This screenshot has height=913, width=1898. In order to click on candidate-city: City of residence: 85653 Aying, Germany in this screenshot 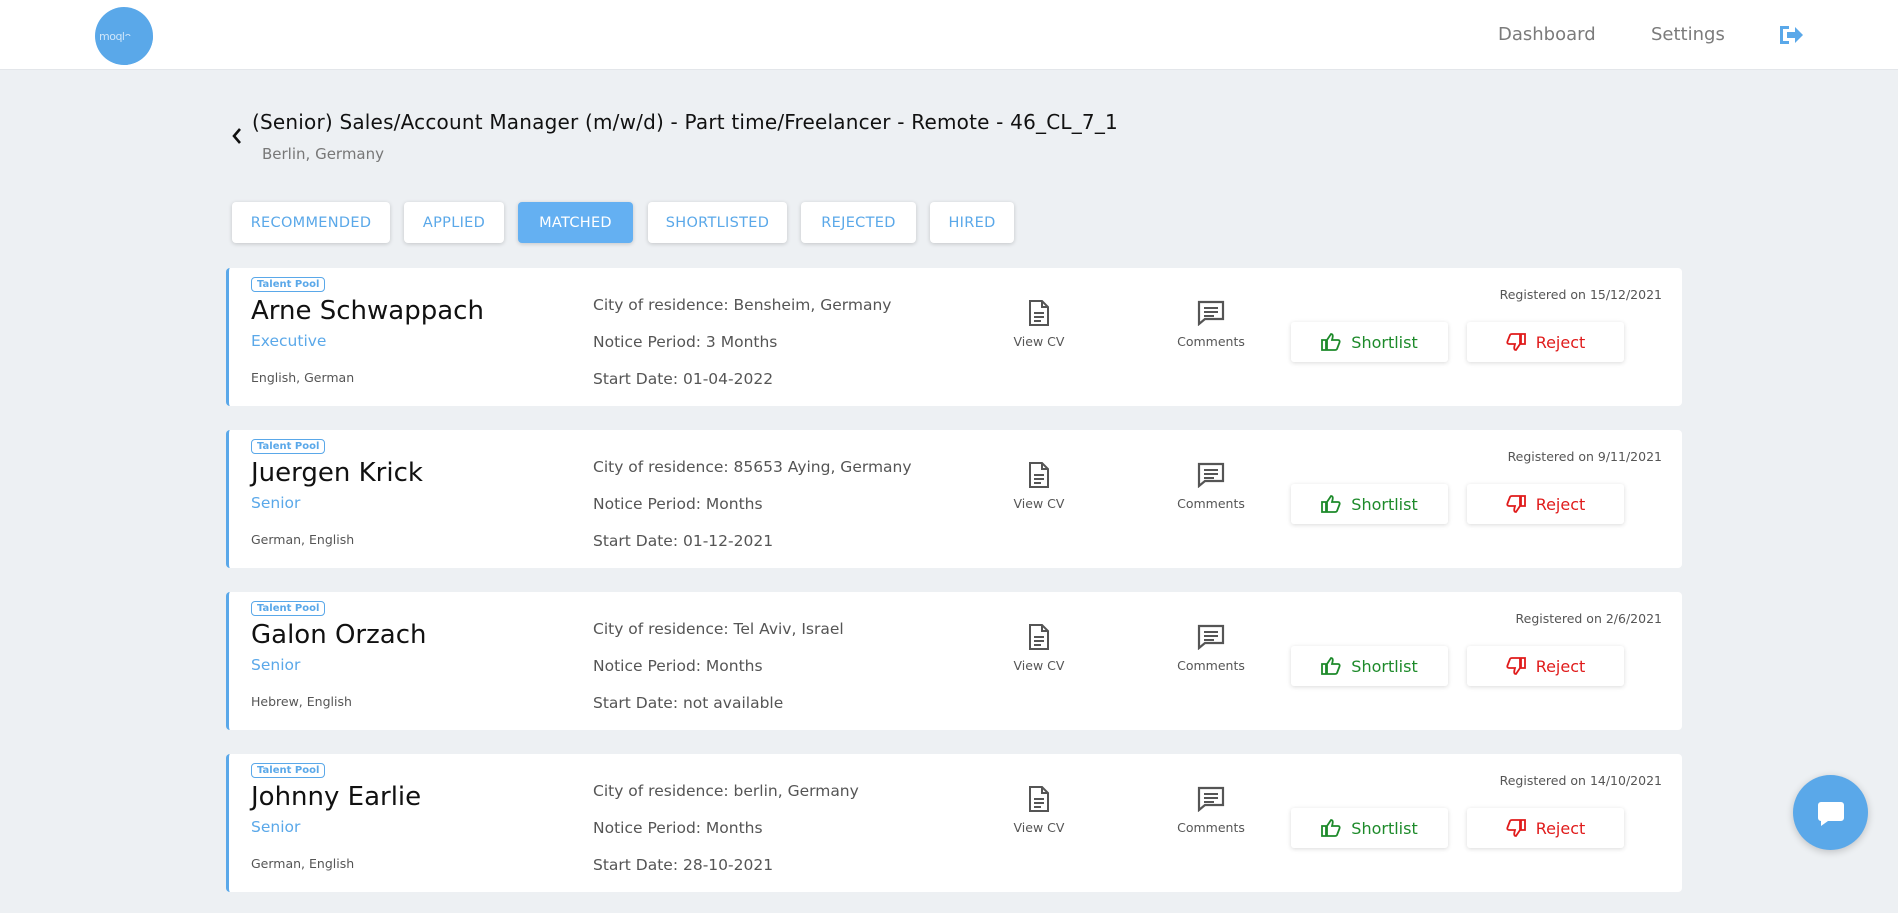, I will do `click(752, 467)`.